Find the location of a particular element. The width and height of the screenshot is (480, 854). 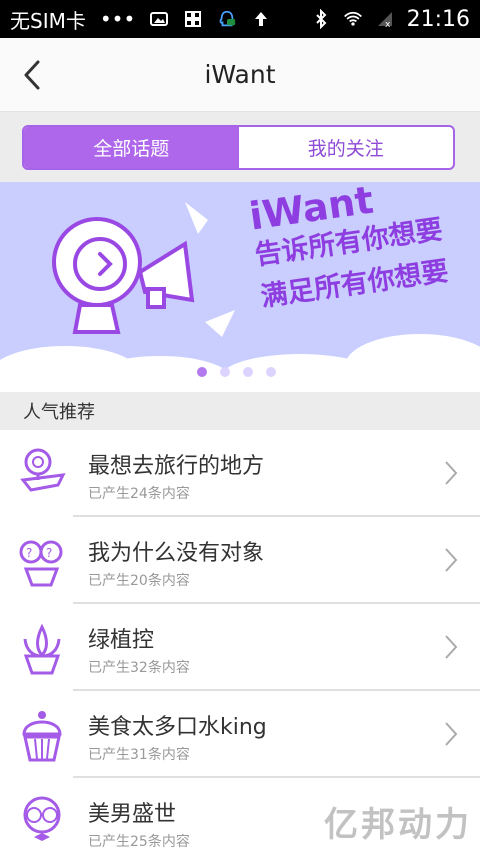

airplane-icon is located at coordinates (43, 470).